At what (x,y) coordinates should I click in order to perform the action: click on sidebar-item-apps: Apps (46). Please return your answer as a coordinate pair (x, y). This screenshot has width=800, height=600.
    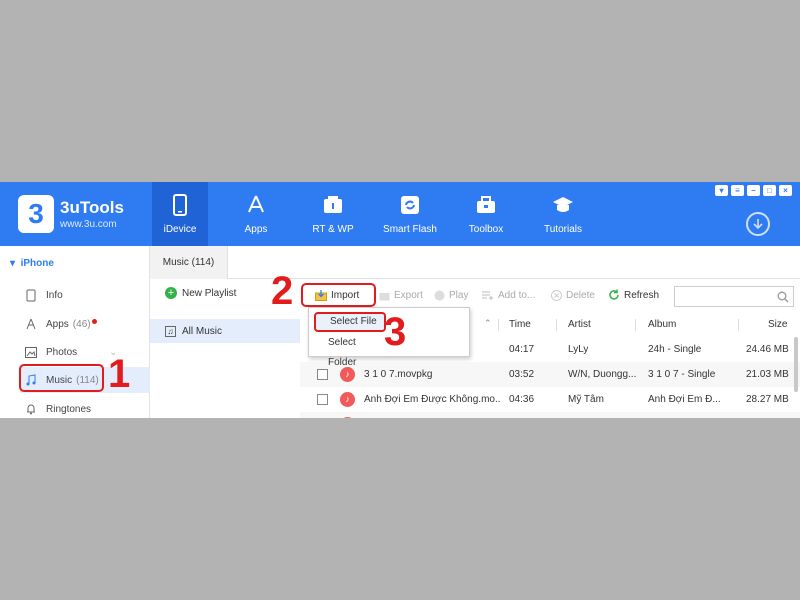
    Looking at the image, I should click on (85, 324).